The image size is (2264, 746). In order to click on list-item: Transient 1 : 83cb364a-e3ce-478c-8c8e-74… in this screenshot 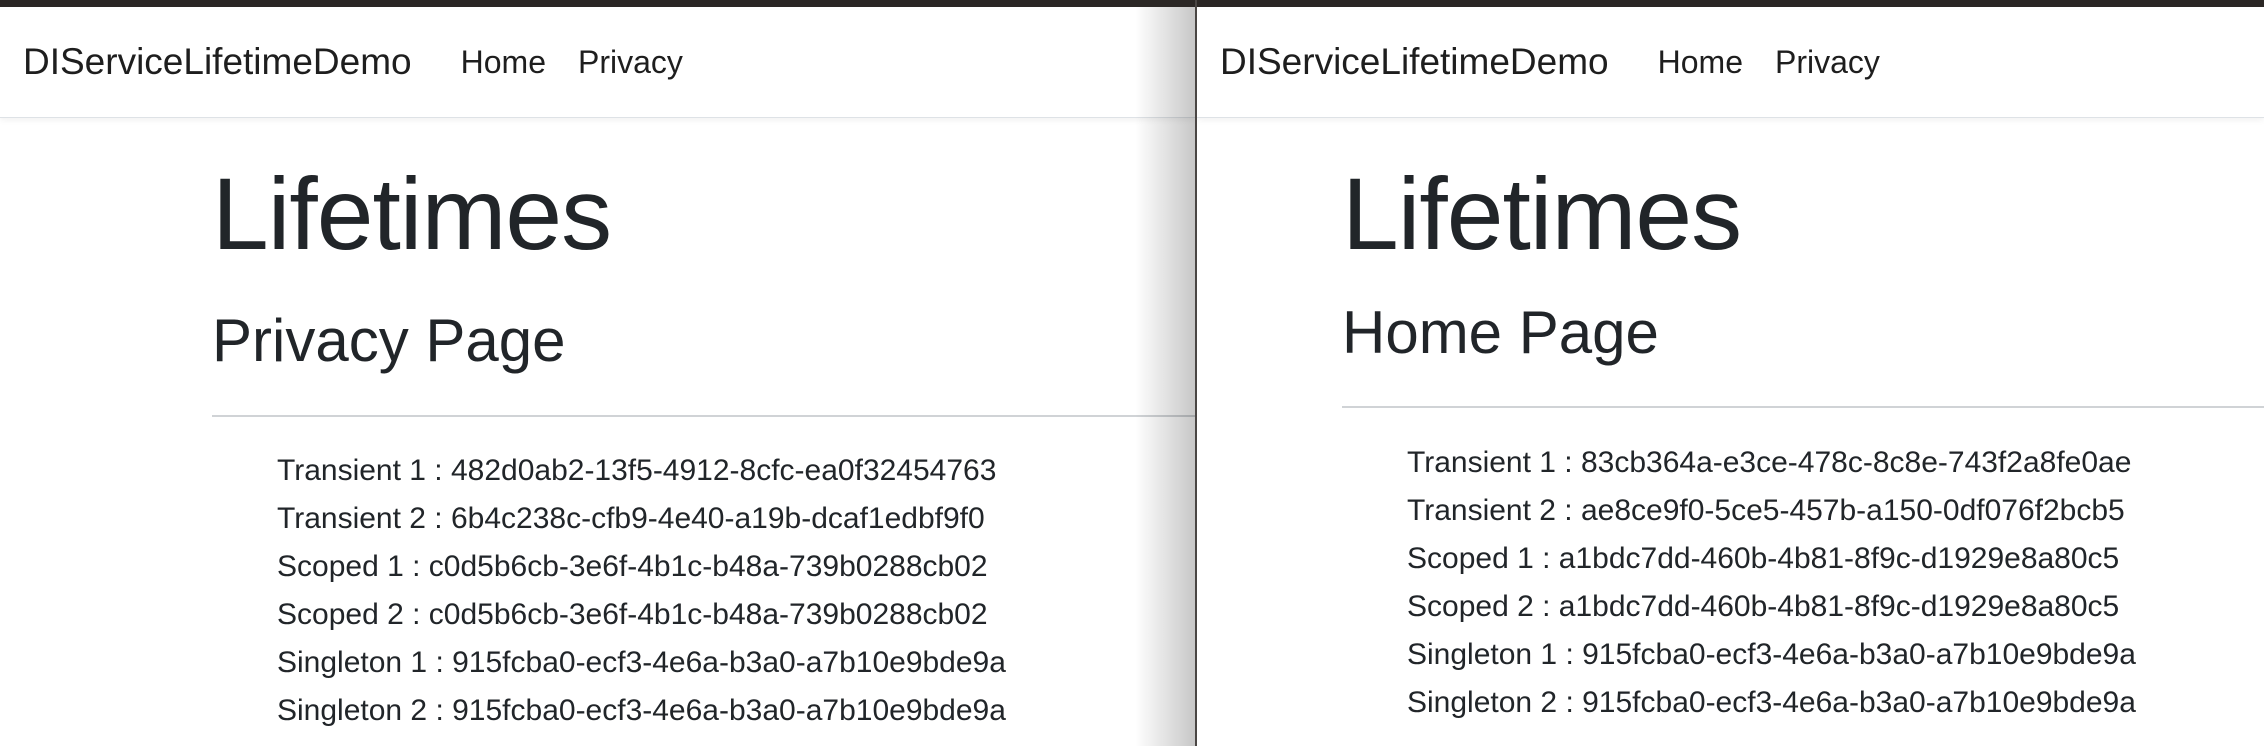, I will do `click(1769, 462)`.